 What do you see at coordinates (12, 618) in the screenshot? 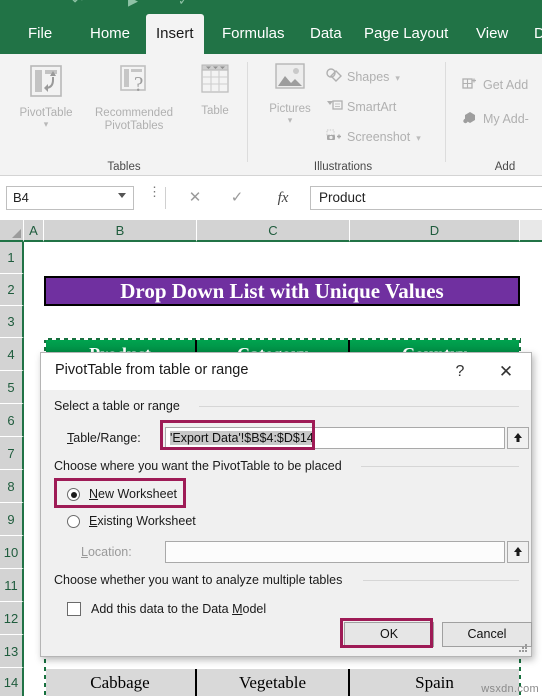
I see `row-header-12: 12` at bounding box center [12, 618].